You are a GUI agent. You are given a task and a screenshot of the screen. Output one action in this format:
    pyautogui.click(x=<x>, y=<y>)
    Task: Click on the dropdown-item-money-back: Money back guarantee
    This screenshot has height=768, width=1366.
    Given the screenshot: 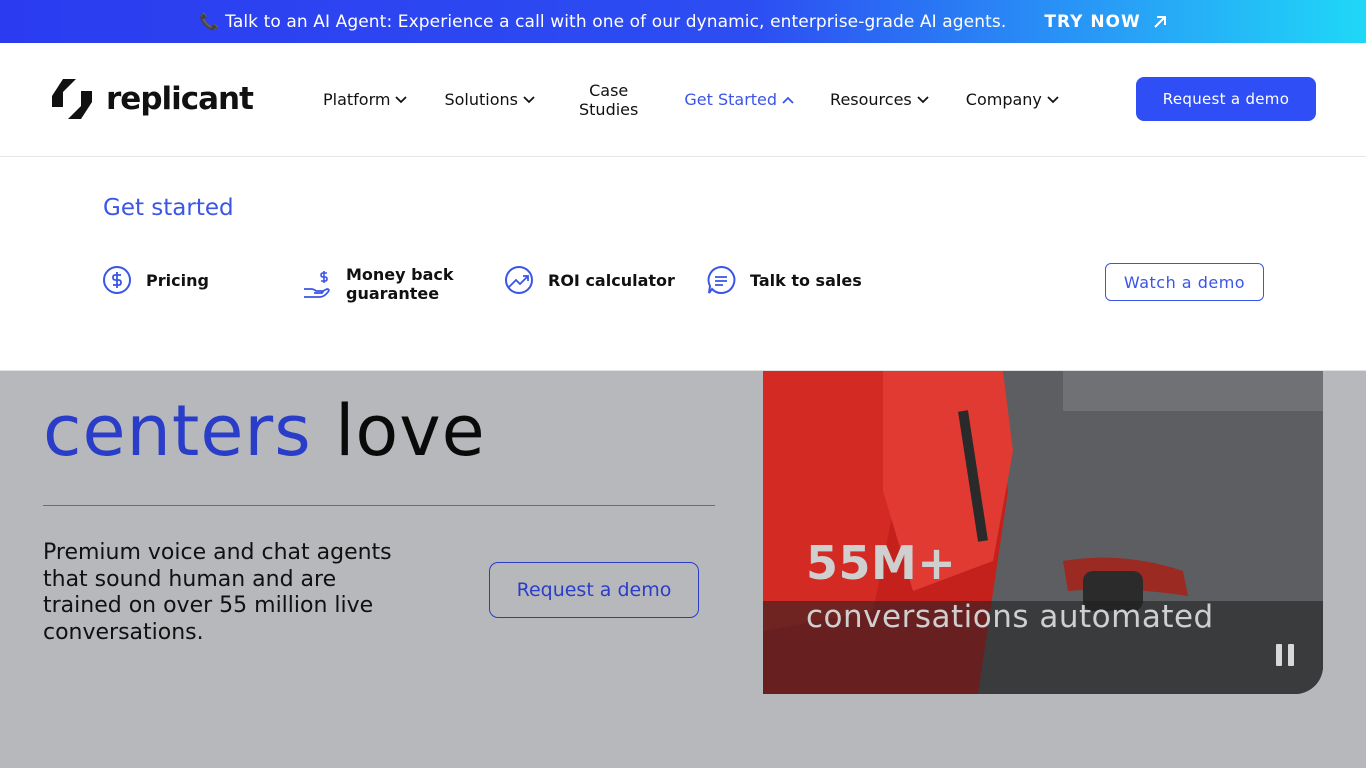 What is the action you would take?
    pyautogui.click(x=378, y=284)
    